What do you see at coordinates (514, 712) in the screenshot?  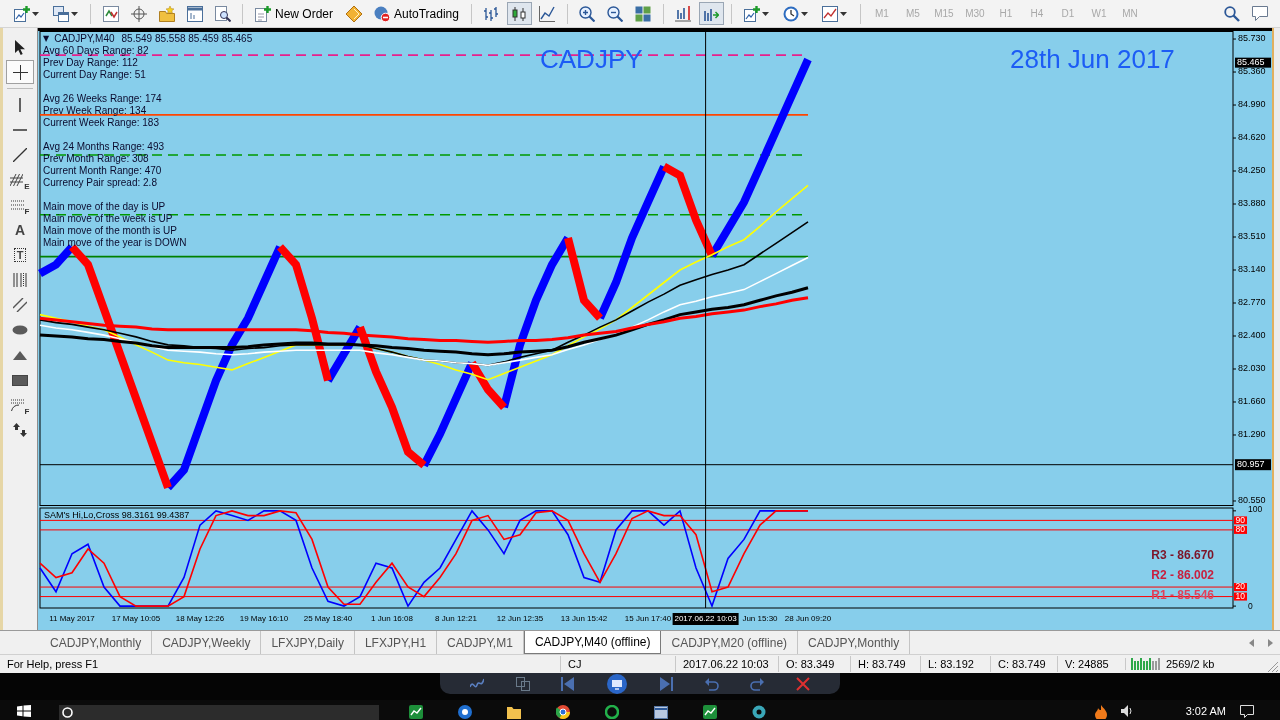 I see `folder-icon` at bounding box center [514, 712].